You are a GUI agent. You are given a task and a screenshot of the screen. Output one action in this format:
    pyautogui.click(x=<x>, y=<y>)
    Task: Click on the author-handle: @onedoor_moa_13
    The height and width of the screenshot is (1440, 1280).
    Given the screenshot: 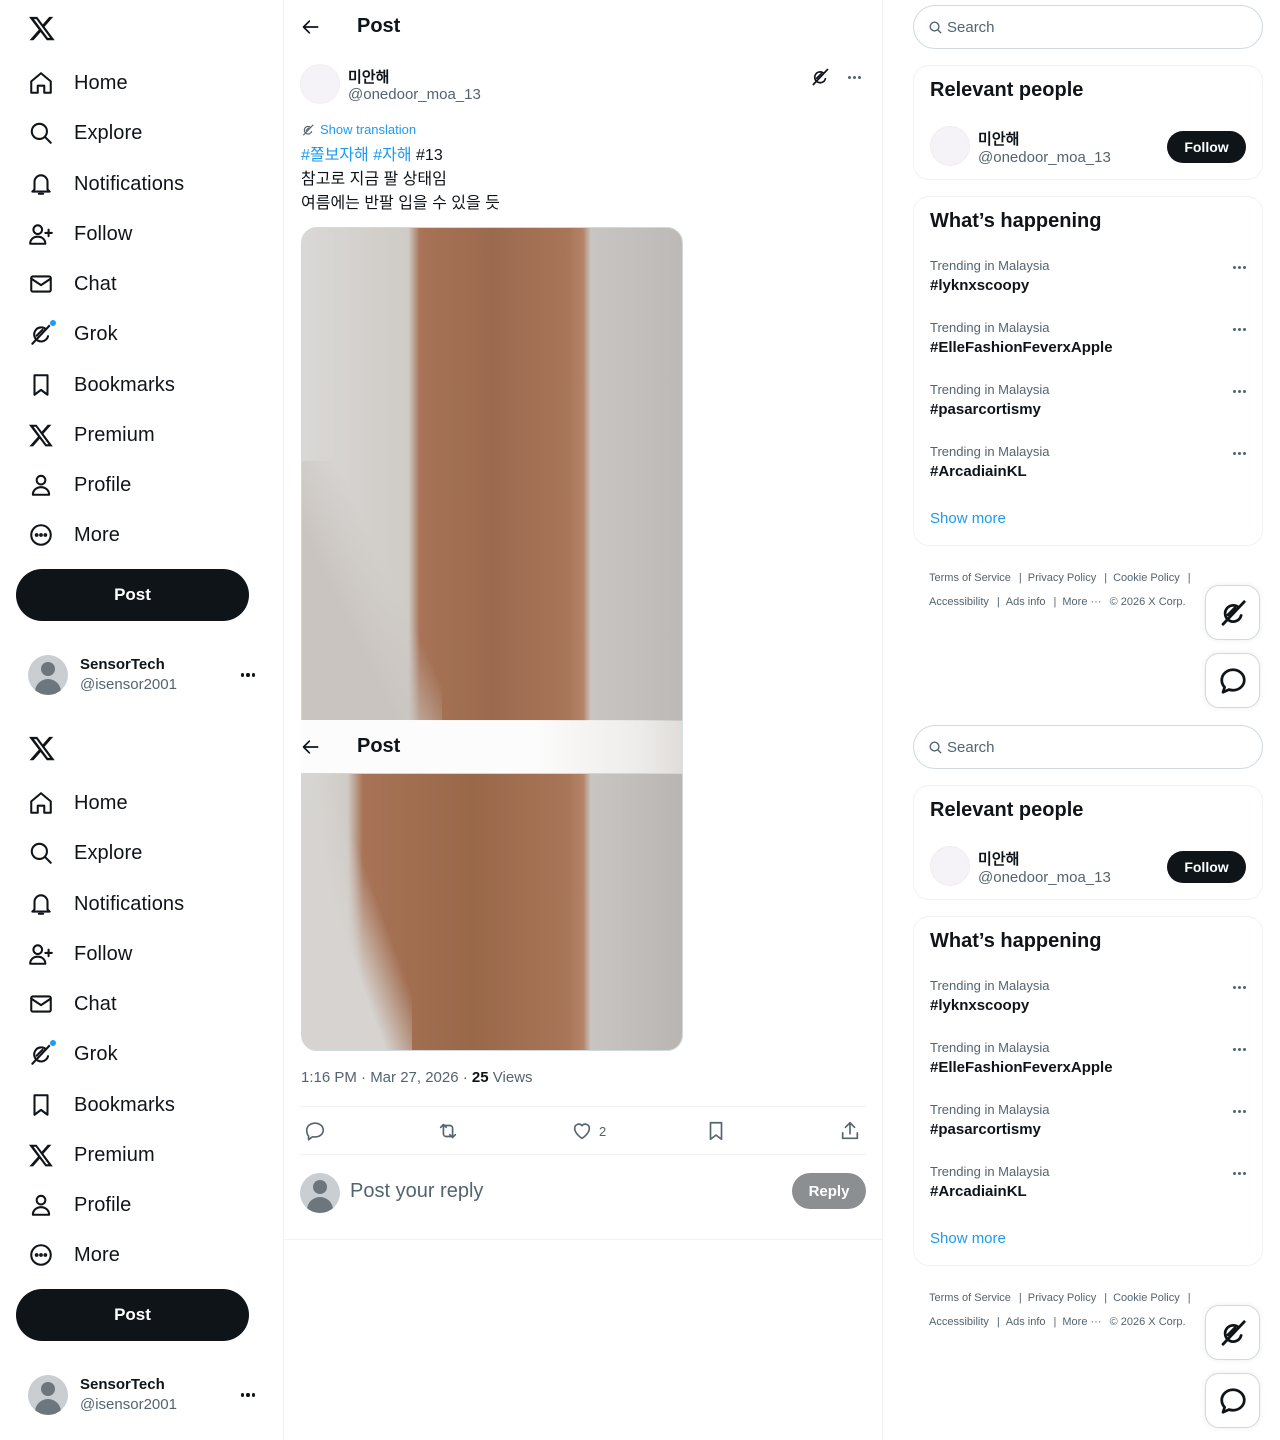 What is the action you would take?
    pyautogui.click(x=414, y=94)
    